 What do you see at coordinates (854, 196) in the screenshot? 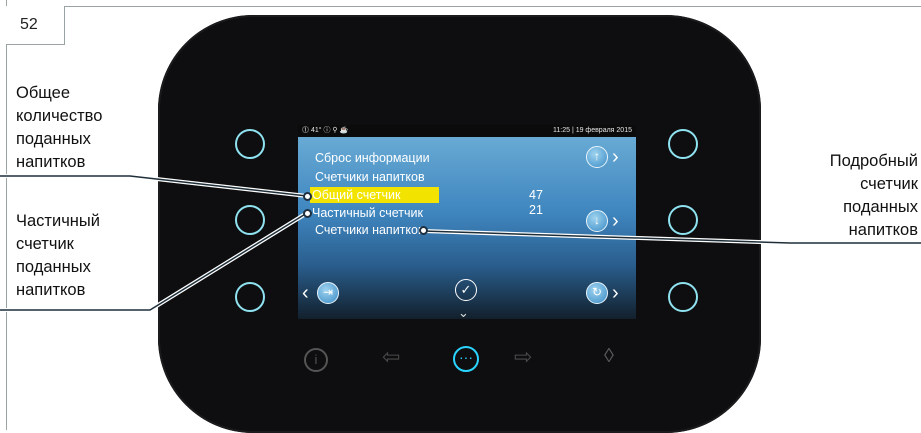
I see `callout-detailed-label: Подробный счетчик поданных напитков` at bounding box center [854, 196].